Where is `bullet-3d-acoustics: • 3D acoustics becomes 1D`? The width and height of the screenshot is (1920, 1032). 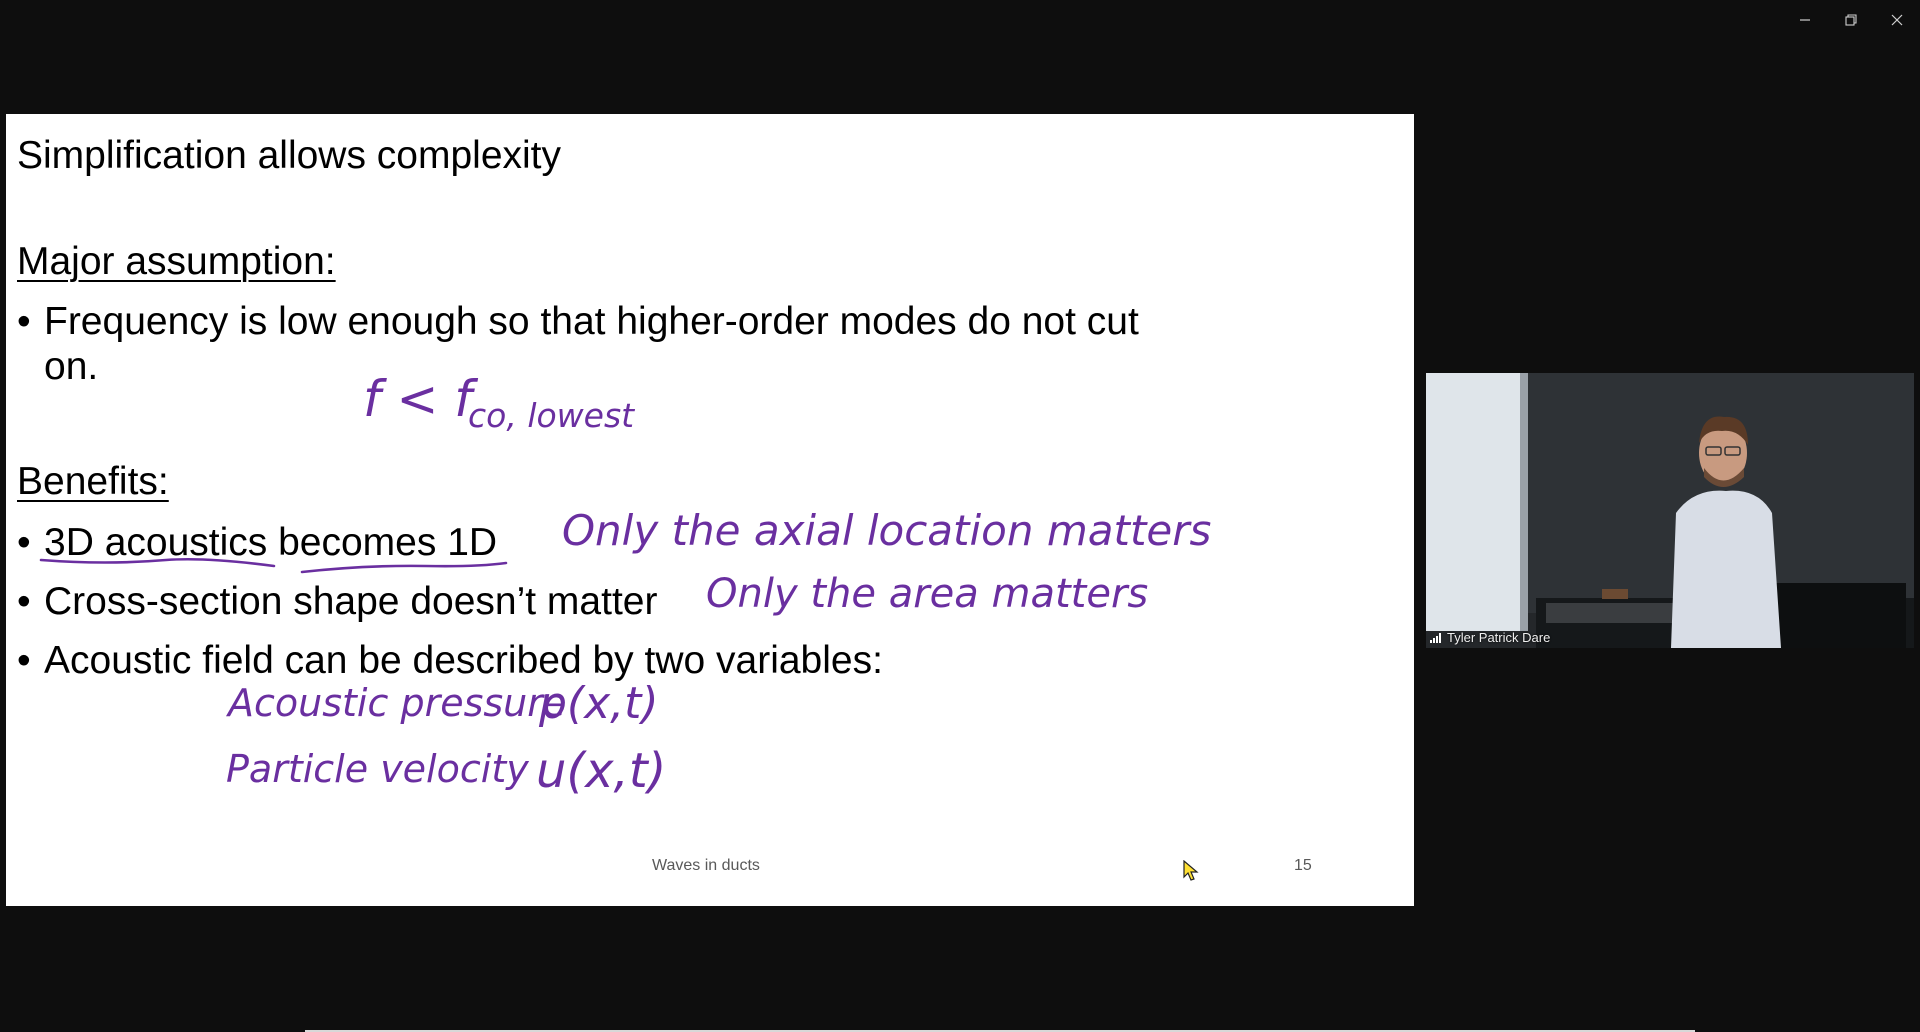 bullet-3d-acoustics: • 3D acoustics becomes 1D is located at coordinates (257, 542).